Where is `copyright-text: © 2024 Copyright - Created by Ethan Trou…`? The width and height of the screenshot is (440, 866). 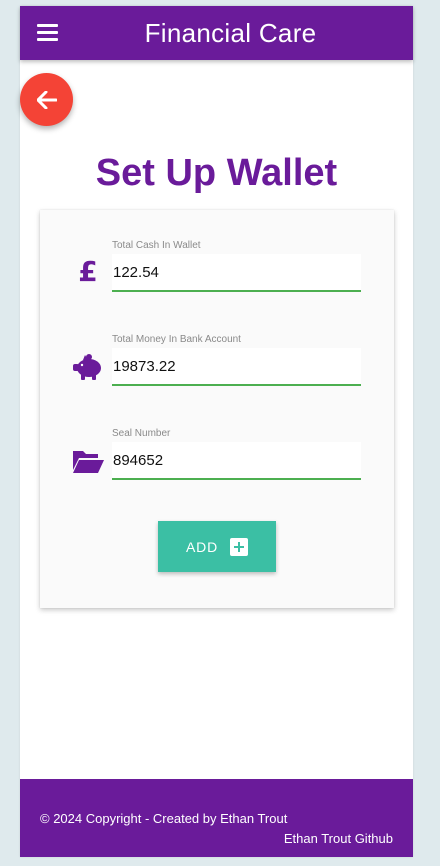
copyright-text: © 2024 Copyright - Created by Ethan Trou… is located at coordinates (164, 818).